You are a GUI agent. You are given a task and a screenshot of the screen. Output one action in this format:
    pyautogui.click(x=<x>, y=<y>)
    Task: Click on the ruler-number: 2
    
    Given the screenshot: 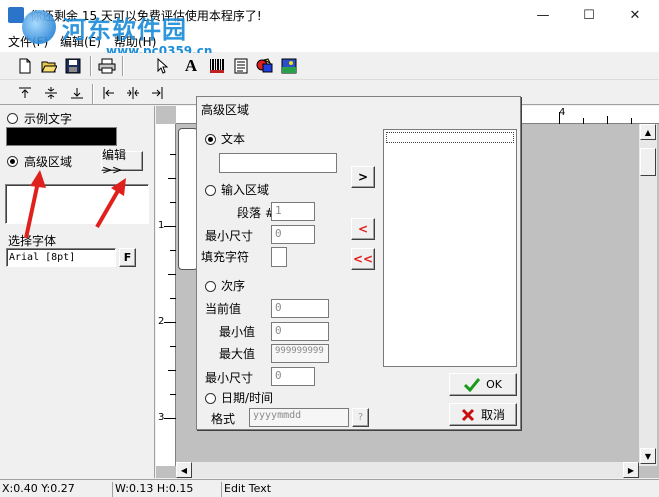 What is the action you would take?
    pyautogui.click(x=161, y=321)
    